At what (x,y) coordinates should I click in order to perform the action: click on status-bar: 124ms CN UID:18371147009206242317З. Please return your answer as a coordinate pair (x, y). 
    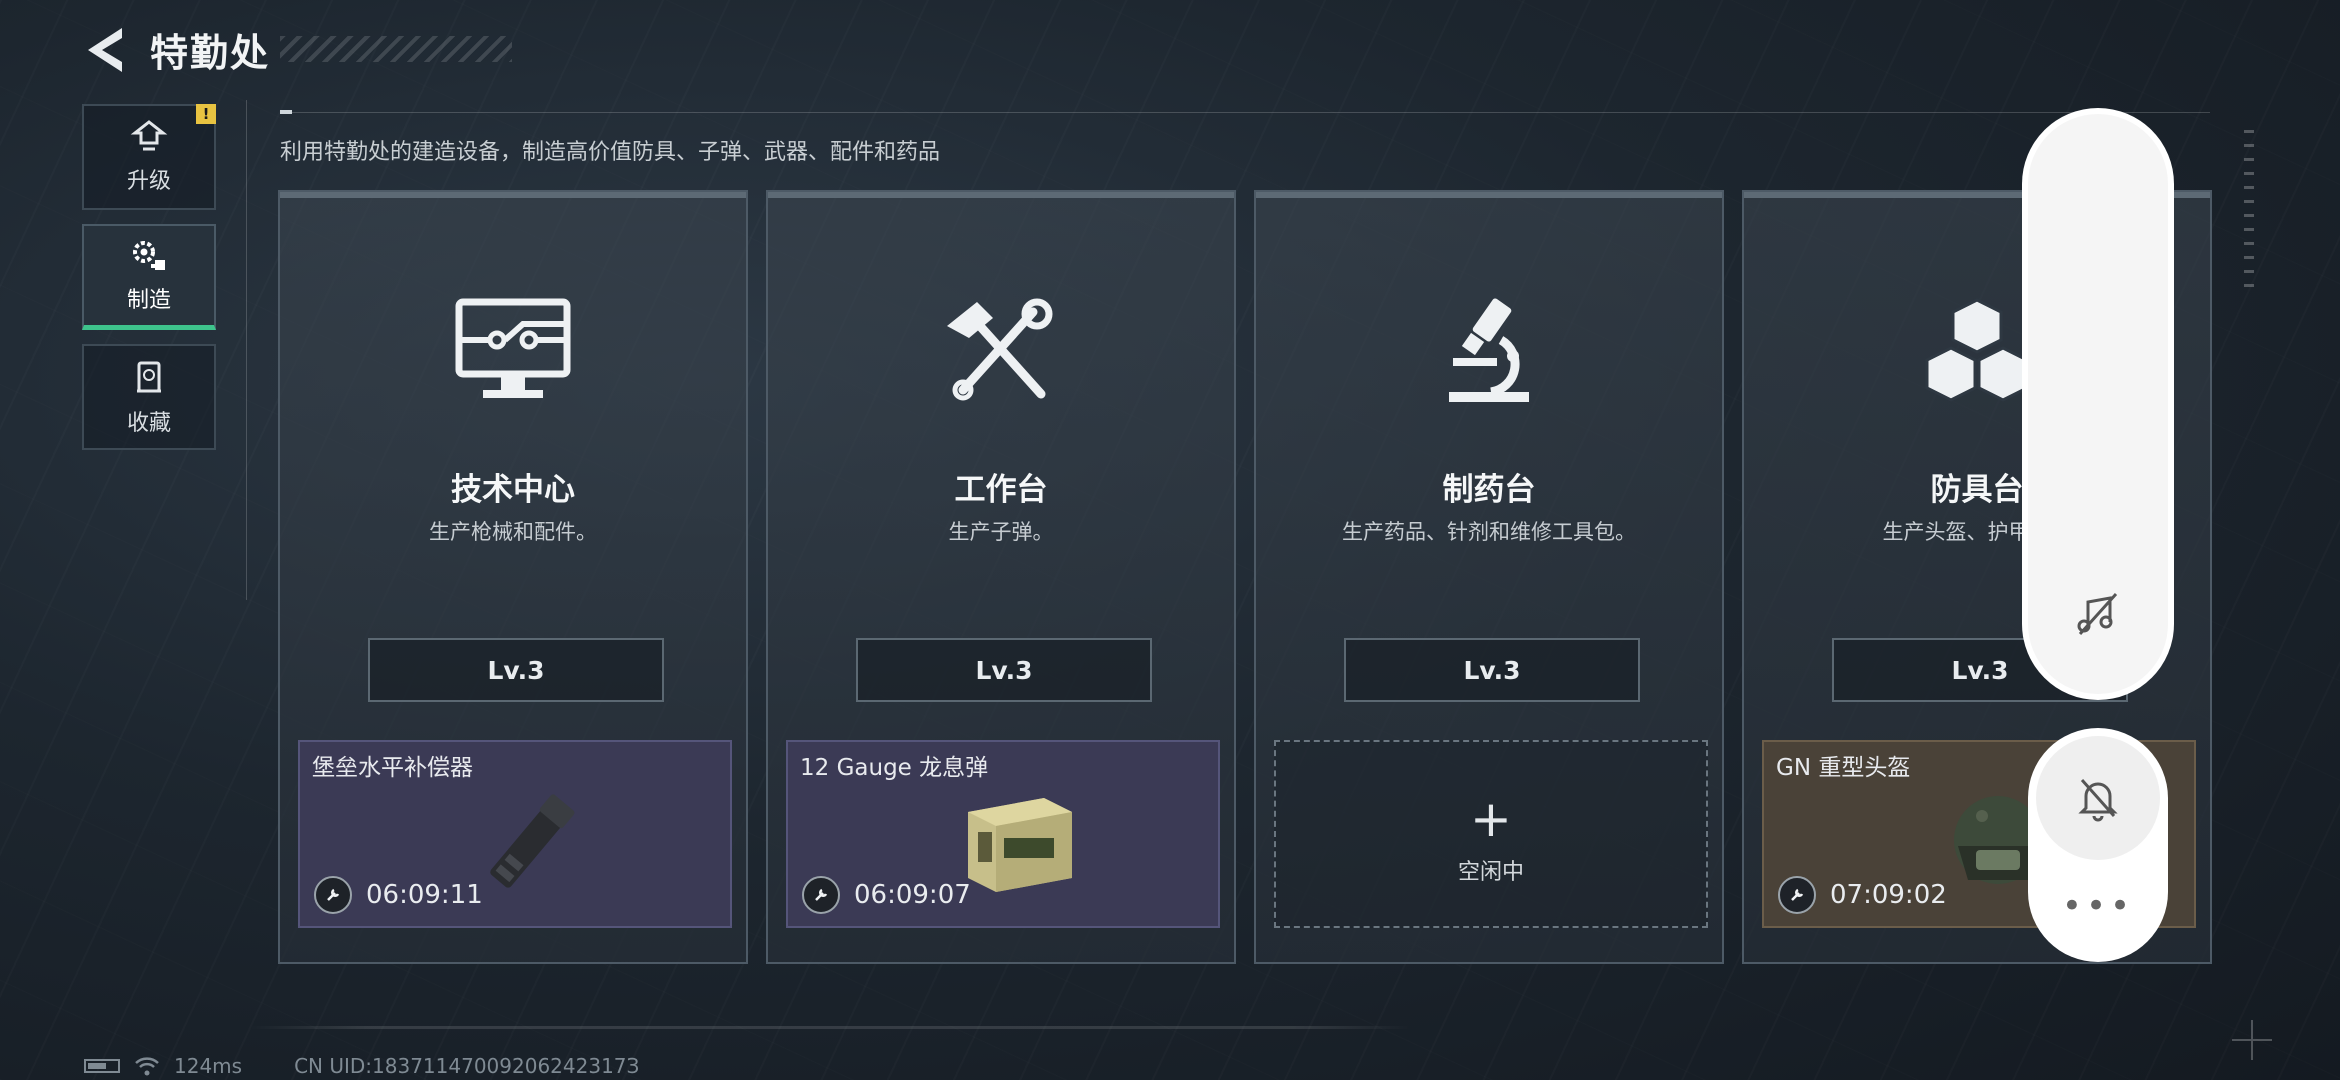
    Looking at the image, I should click on (361, 1066).